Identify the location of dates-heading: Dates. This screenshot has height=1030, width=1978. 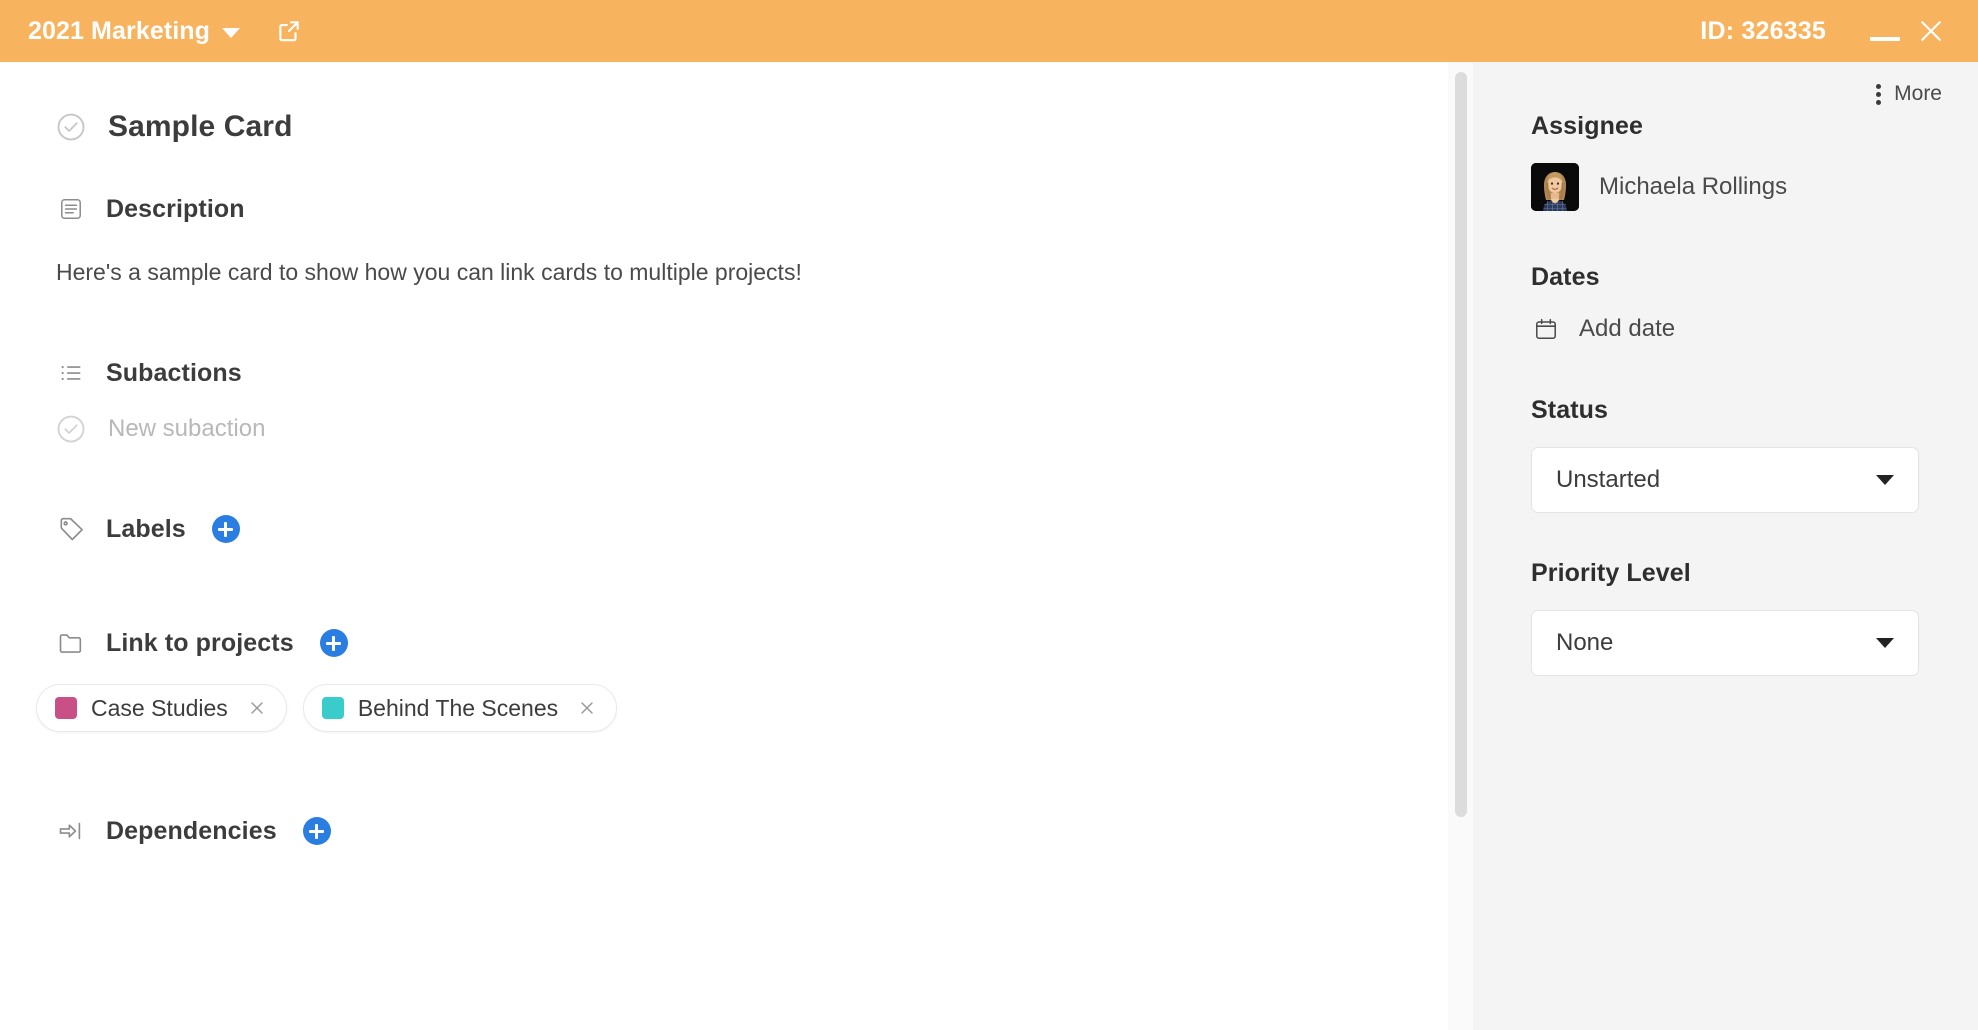
(1565, 277).